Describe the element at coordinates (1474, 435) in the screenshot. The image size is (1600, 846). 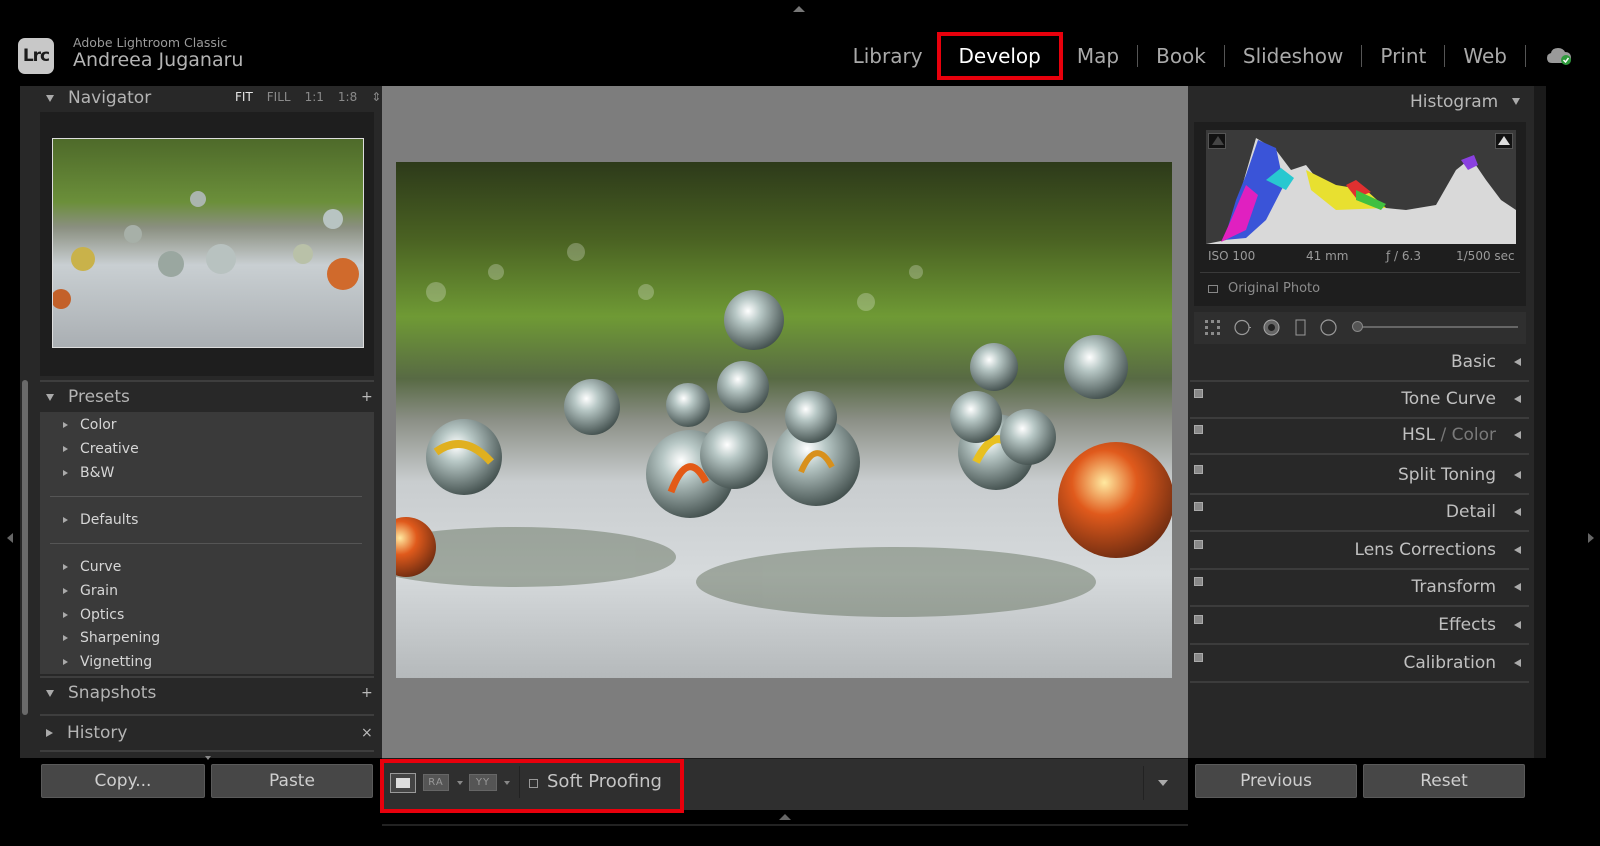
I see `color-tab: Color` at that location.